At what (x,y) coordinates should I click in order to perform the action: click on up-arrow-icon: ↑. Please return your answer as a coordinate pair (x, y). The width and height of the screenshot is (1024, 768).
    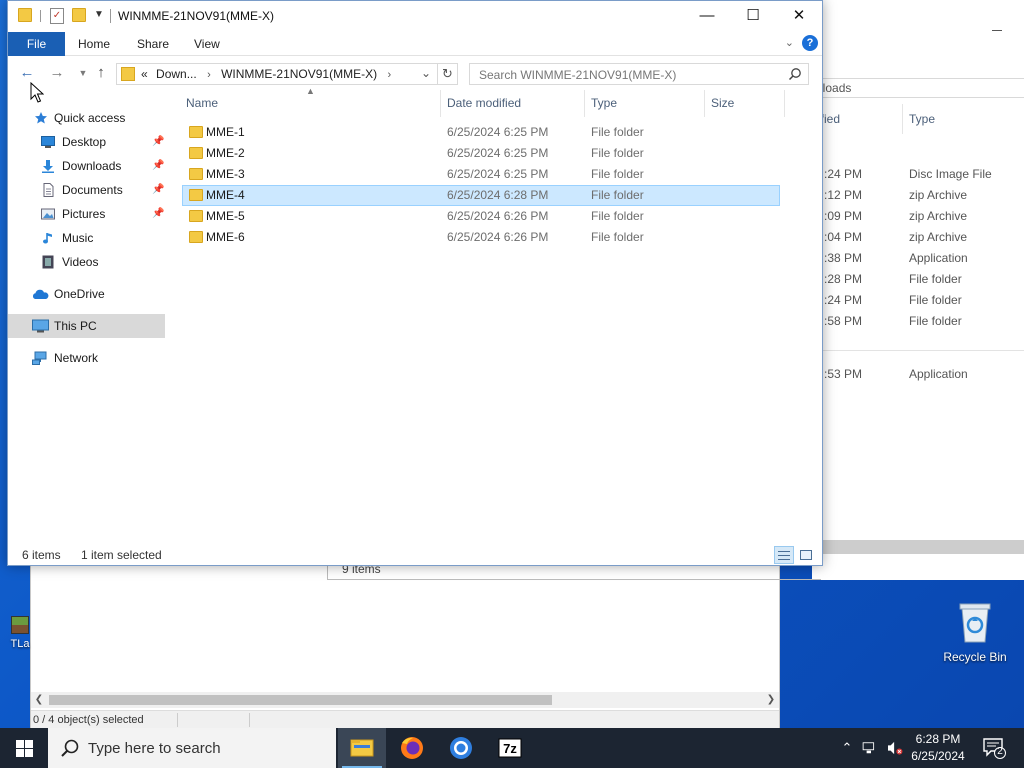
    Looking at the image, I should click on (101, 73).